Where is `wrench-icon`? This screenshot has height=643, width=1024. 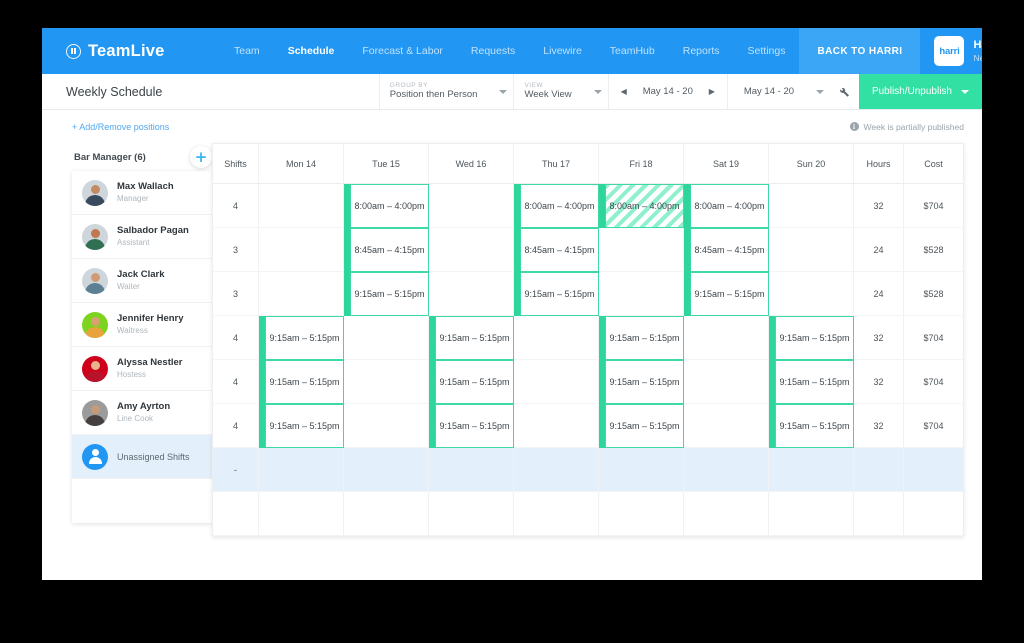
wrench-icon is located at coordinates (843, 91).